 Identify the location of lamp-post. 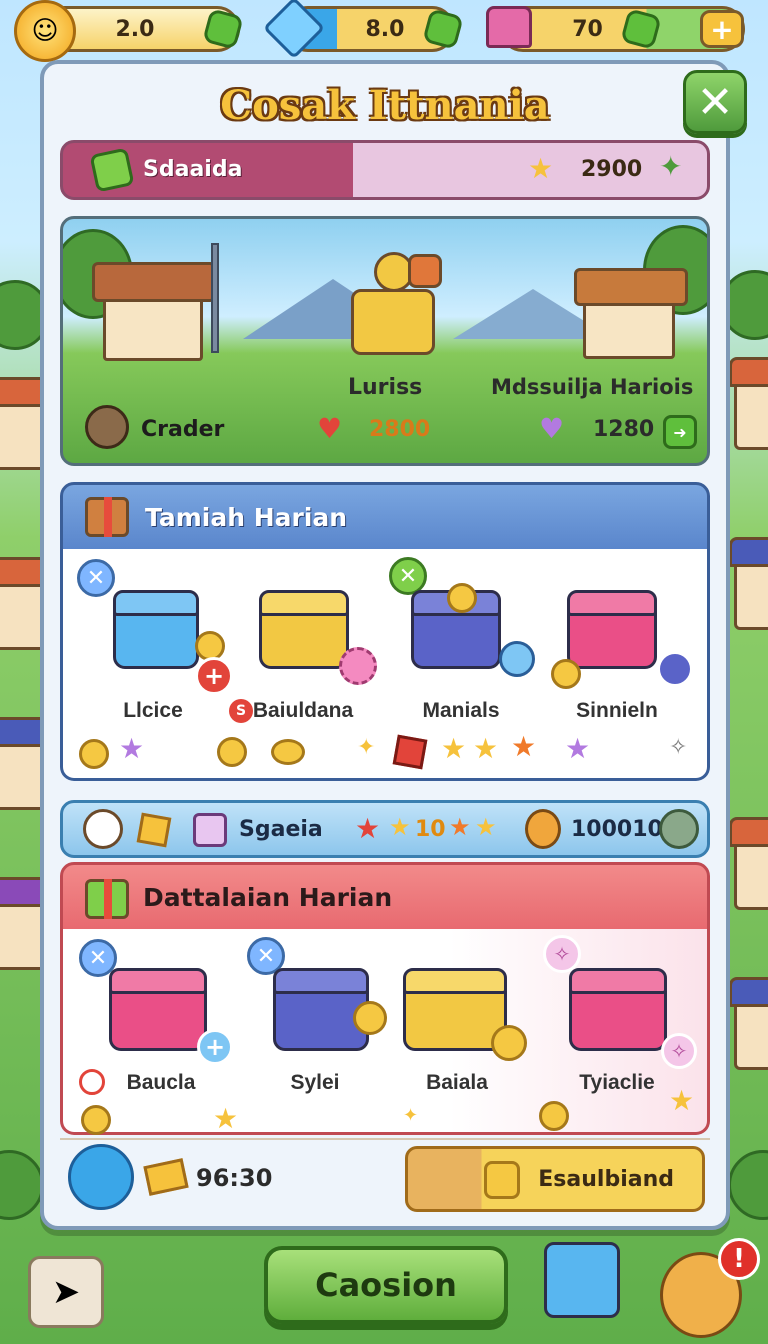
(215, 298).